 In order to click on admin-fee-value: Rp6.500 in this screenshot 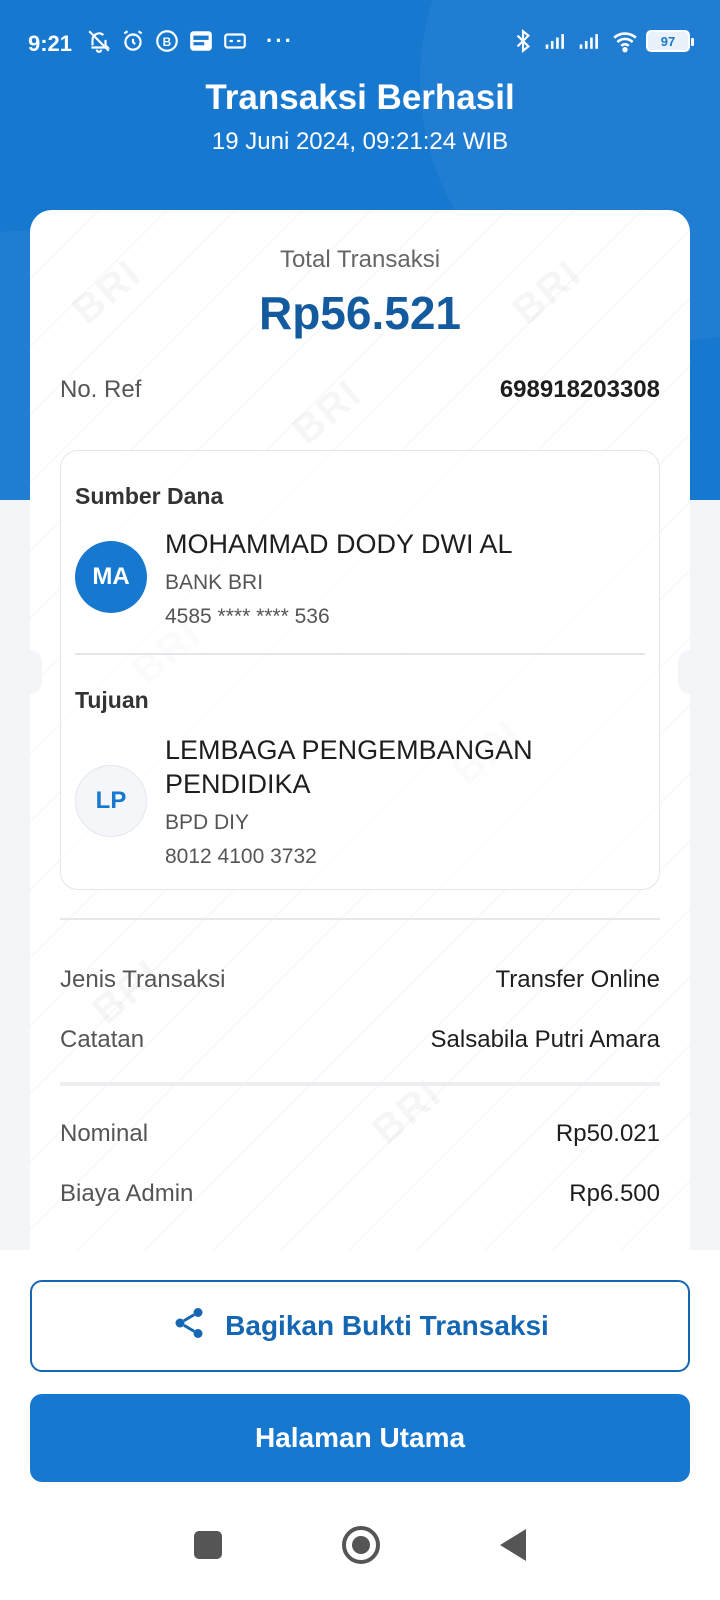, I will do `click(614, 1193)`.